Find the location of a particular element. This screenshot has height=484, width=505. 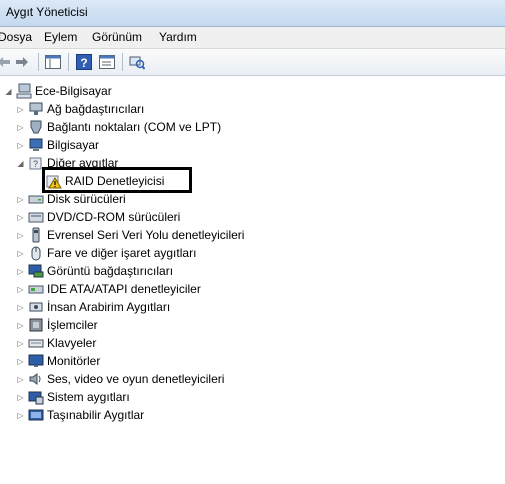

properties-button is located at coordinates (107, 62).